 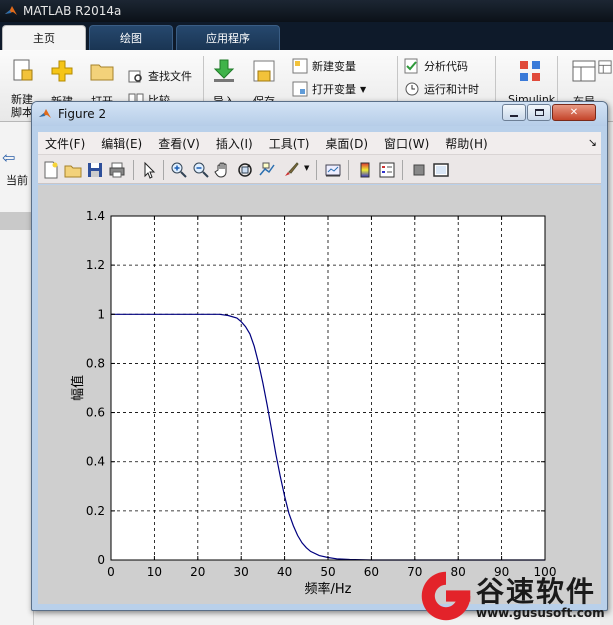 I want to click on app-title: MATLAB R2014a, so click(x=72, y=11).